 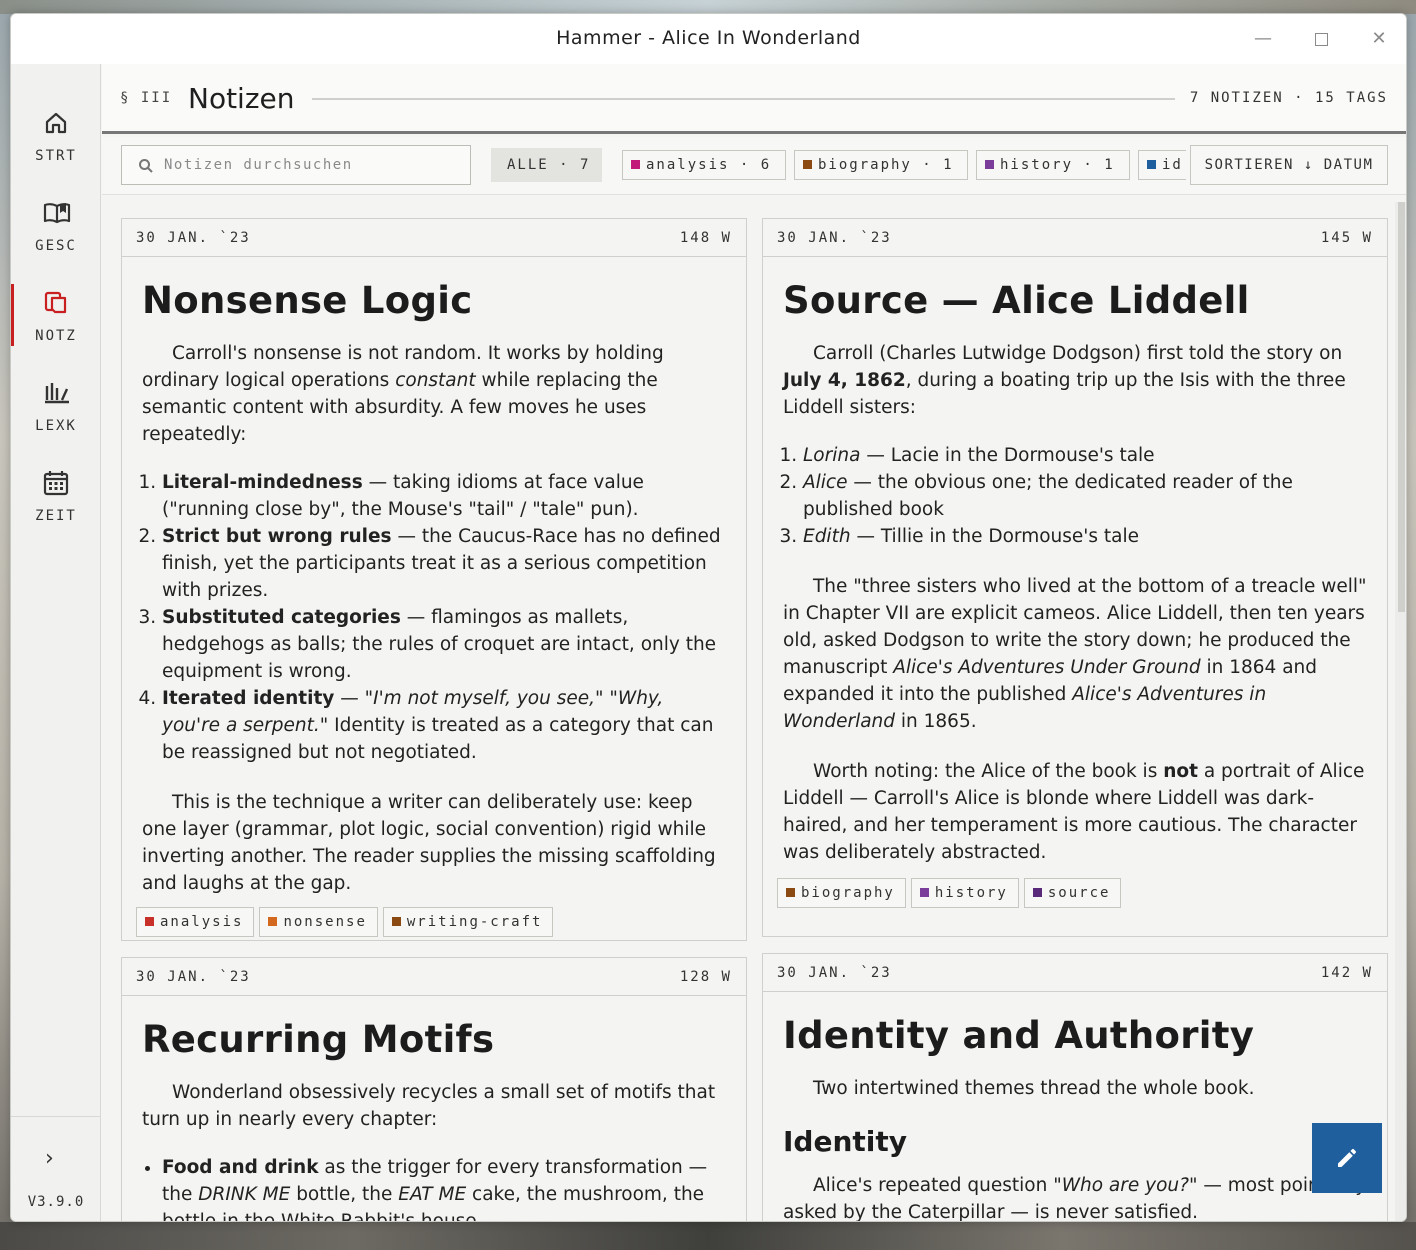 What do you see at coordinates (56, 505) in the screenshot?
I see `sidebar-item-zeit: ZEIT` at bounding box center [56, 505].